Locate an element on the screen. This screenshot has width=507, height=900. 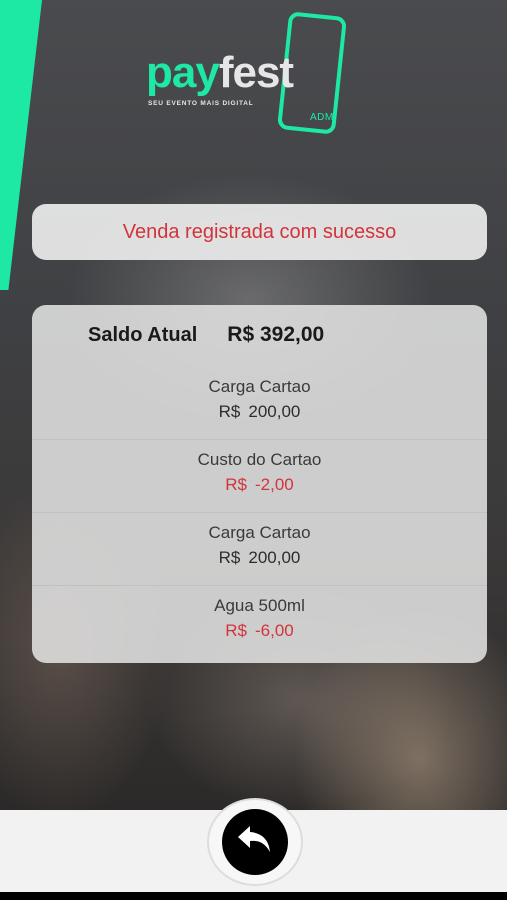
transaction-item: Agua 500ml R$ -6,00 is located at coordinates (259, 622).